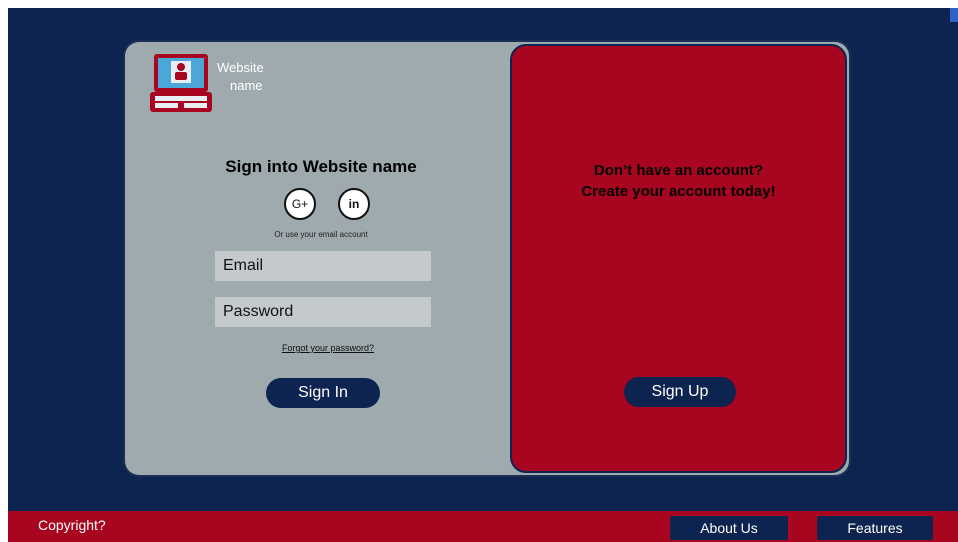  I want to click on email-alternative-text: Or use your email account, so click(321, 234).